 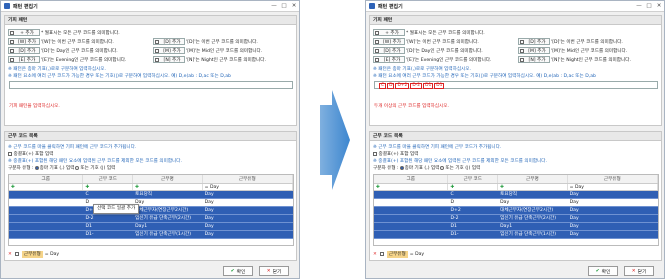 I want to click on codes-section-title: 근무 코드 목록, so click(x=515, y=136).